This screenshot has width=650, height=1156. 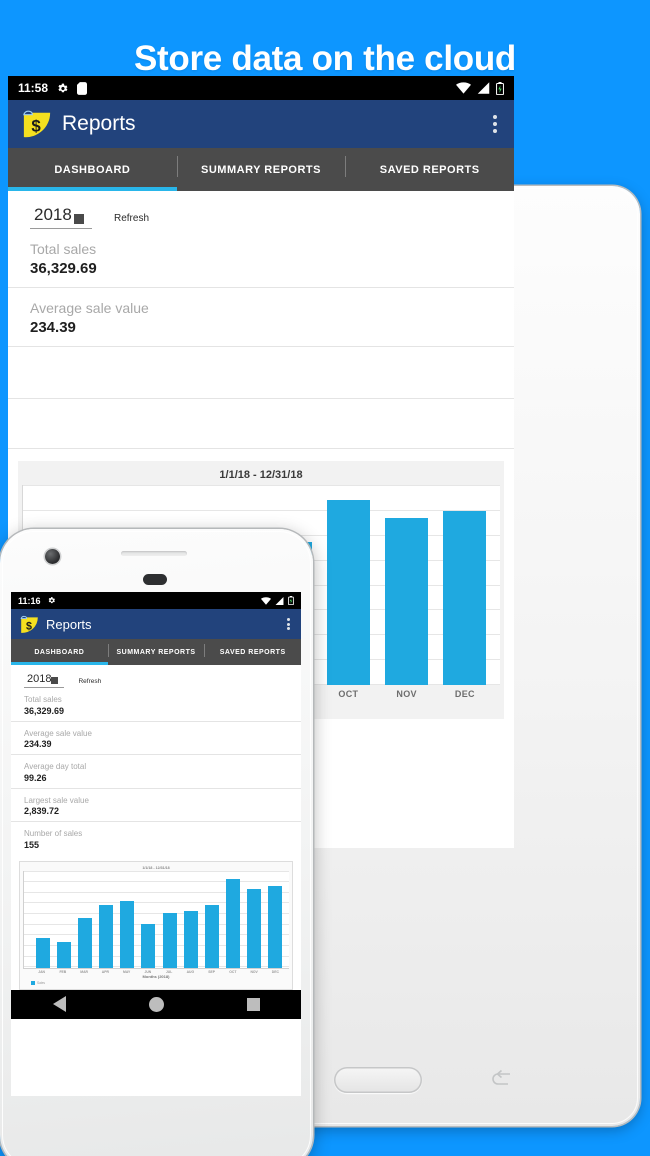 I want to click on tablet-back-key-icon, so click(x=502, y=1079).